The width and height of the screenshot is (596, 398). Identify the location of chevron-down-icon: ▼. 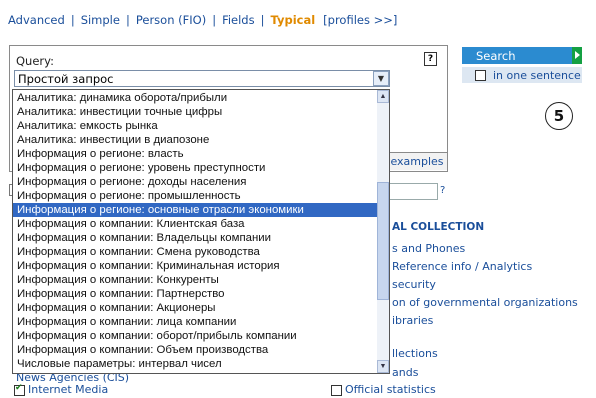
(381, 78).